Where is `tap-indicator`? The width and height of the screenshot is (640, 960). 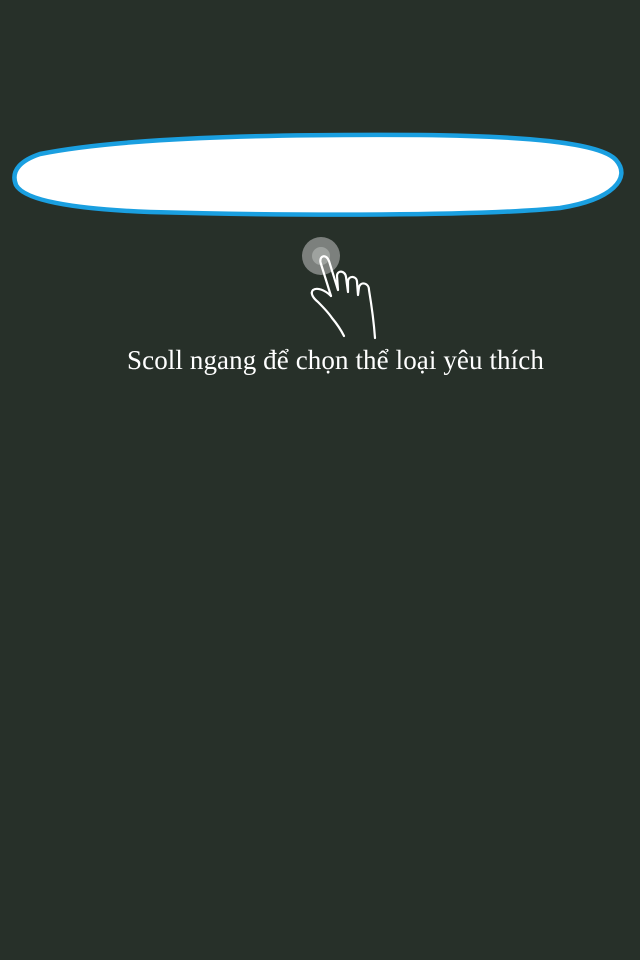
tap-indicator is located at coordinates (321, 256).